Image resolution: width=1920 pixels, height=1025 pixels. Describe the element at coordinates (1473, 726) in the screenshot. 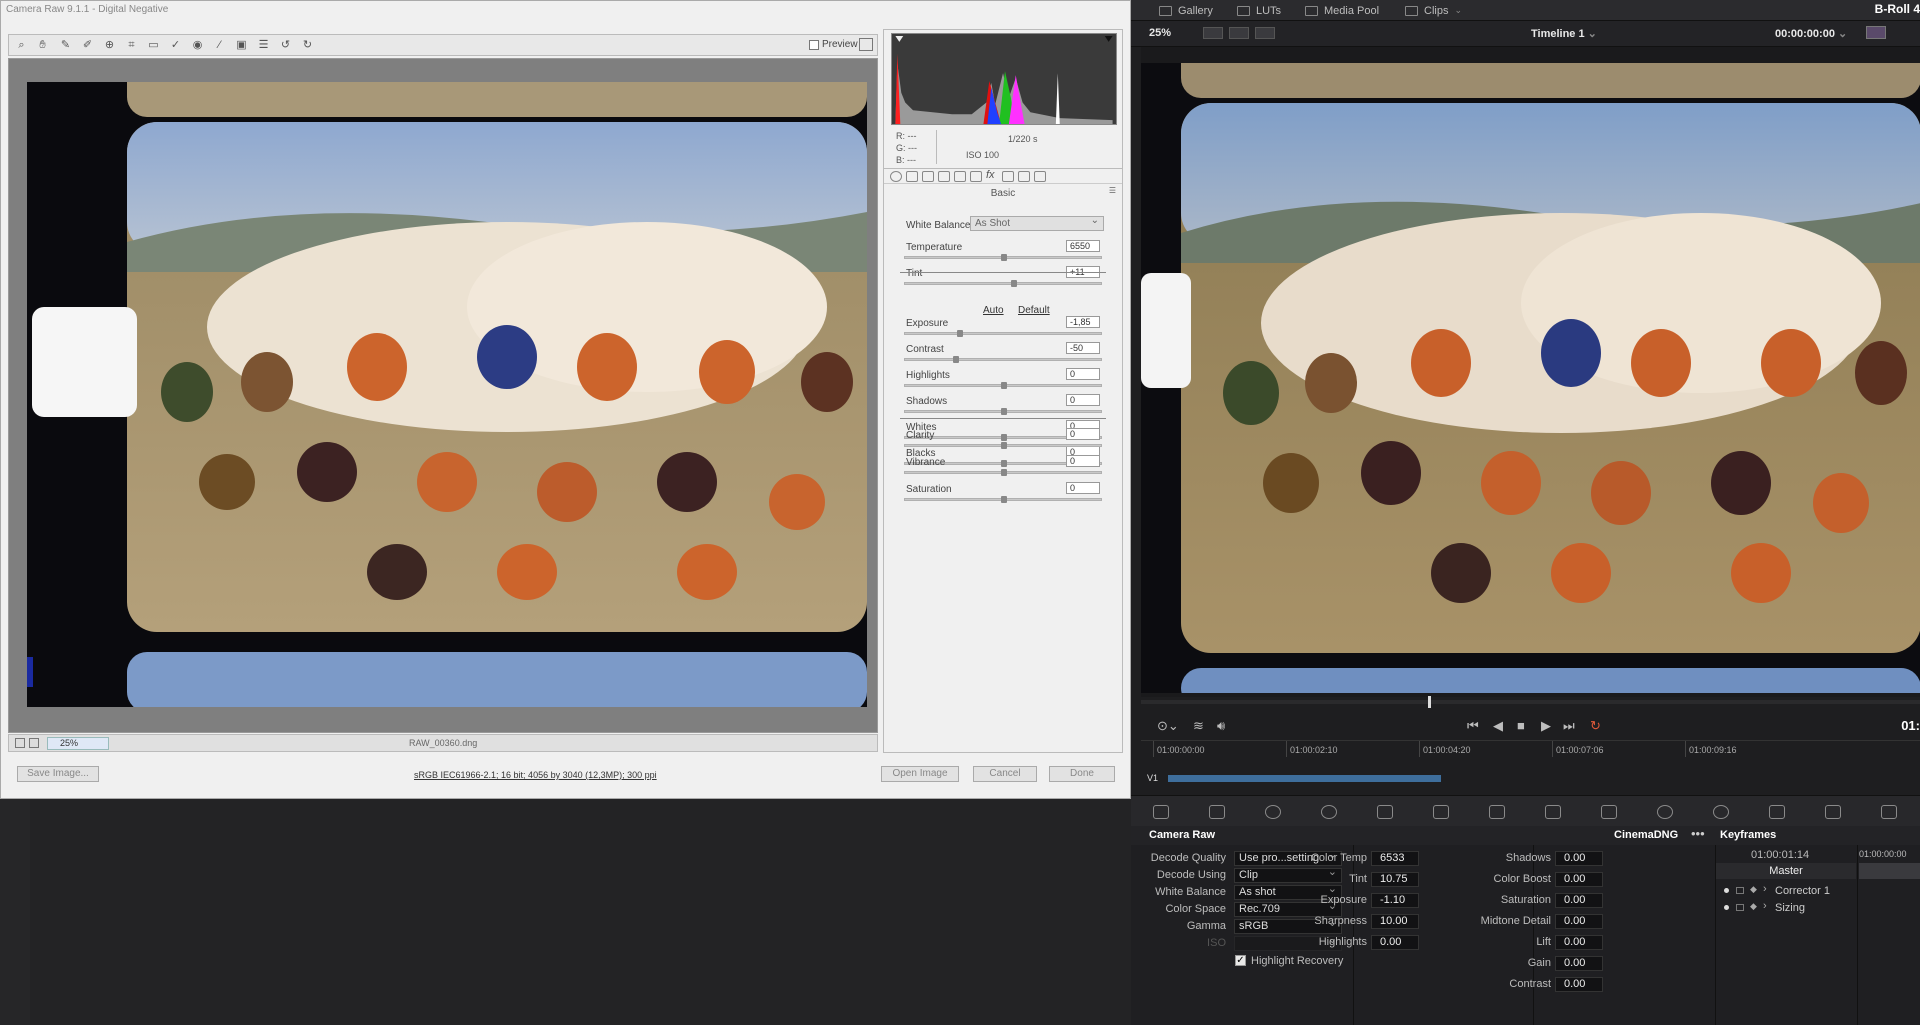

I see `skip-start-icon: ⏮︎` at that location.